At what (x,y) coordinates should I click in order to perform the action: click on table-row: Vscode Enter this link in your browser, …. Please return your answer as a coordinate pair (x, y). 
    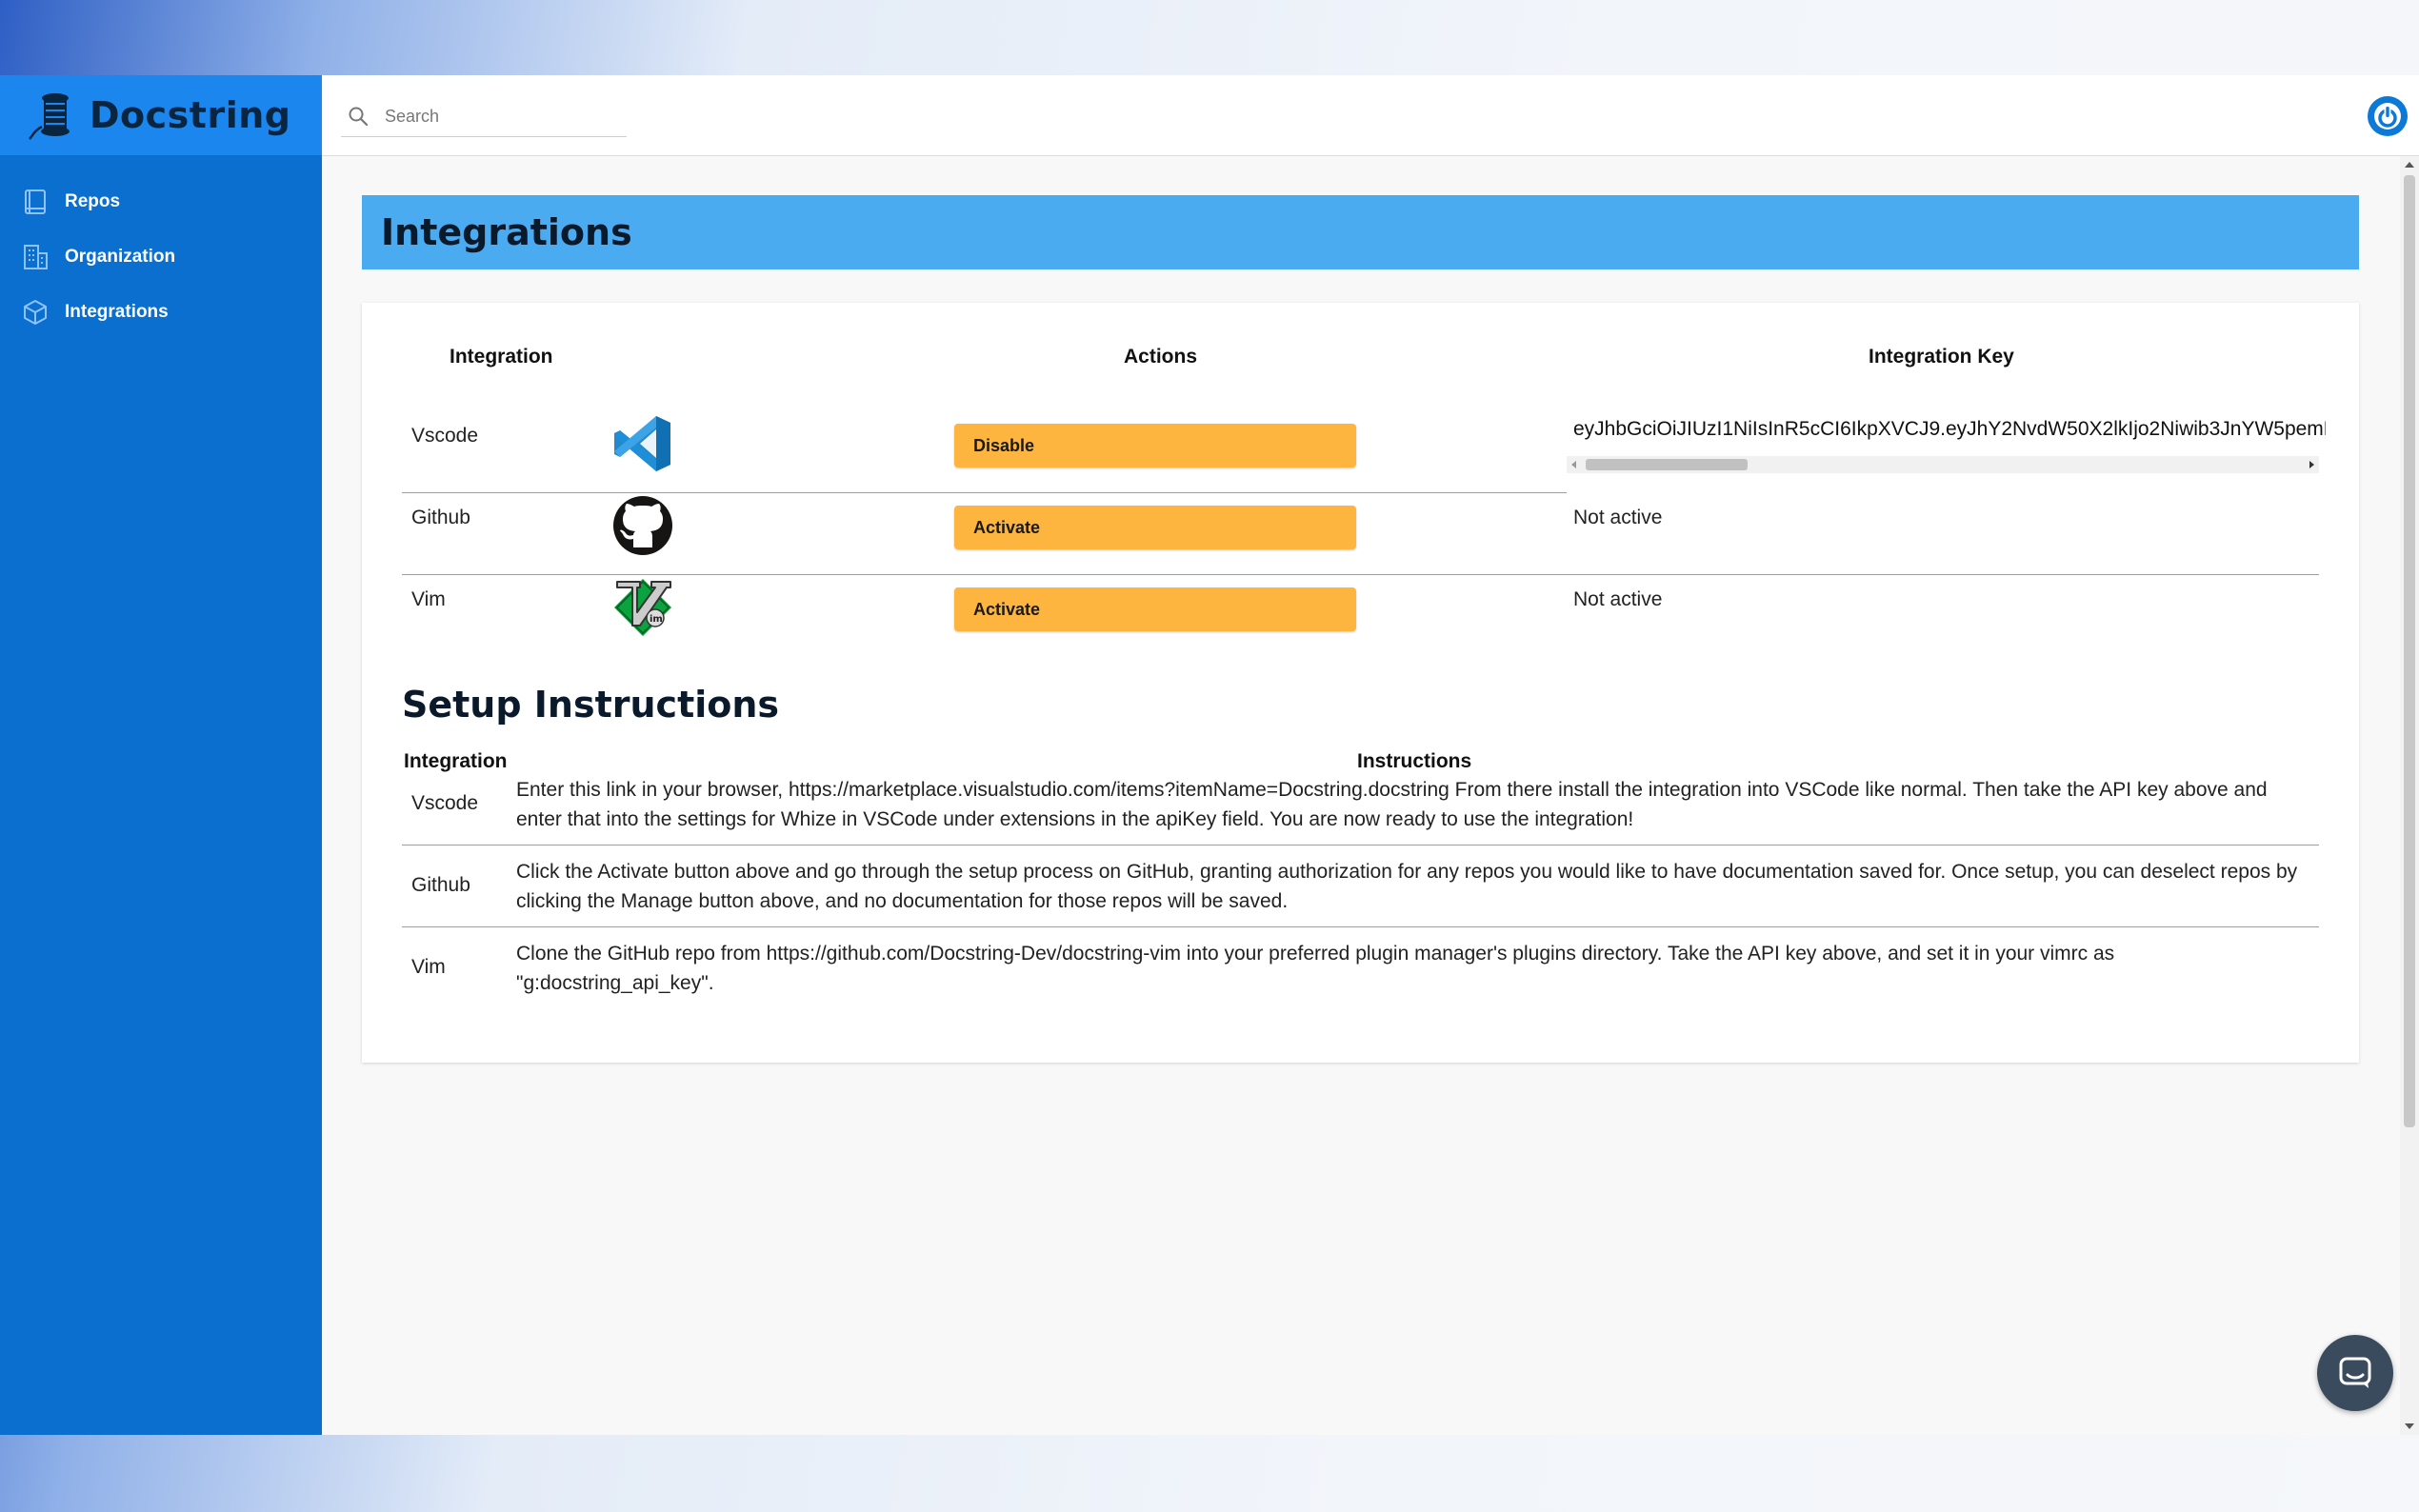
    Looking at the image, I should click on (1360, 805).